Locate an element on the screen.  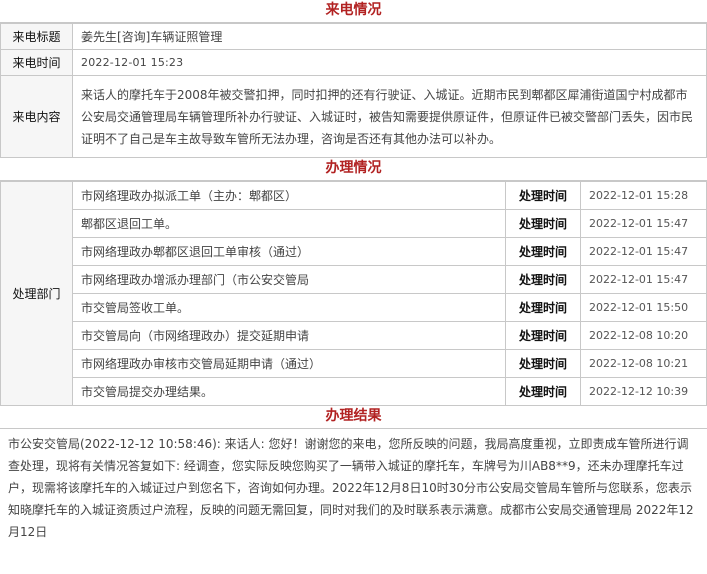
call-time-value: 2022-12-01 15:23 is located at coordinates (389, 62).